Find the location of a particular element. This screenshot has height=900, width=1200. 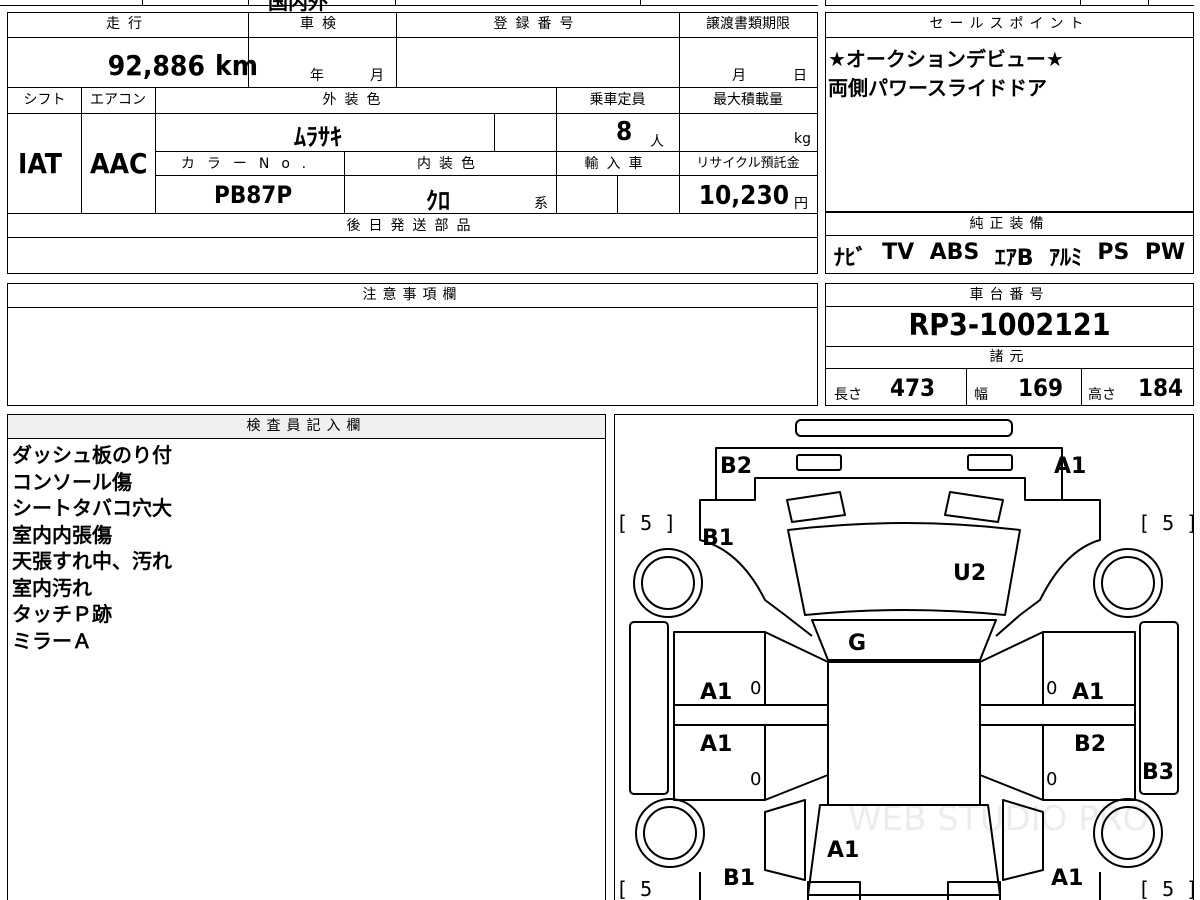

front-left-wheel is located at coordinates (668, 583).